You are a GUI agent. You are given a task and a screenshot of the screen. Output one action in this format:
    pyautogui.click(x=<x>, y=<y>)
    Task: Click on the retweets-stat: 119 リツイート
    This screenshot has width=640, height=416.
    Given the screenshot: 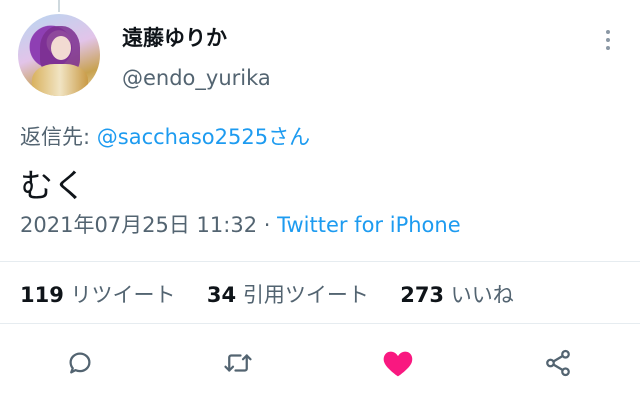 What is the action you would take?
    pyautogui.click(x=98, y=295)
    